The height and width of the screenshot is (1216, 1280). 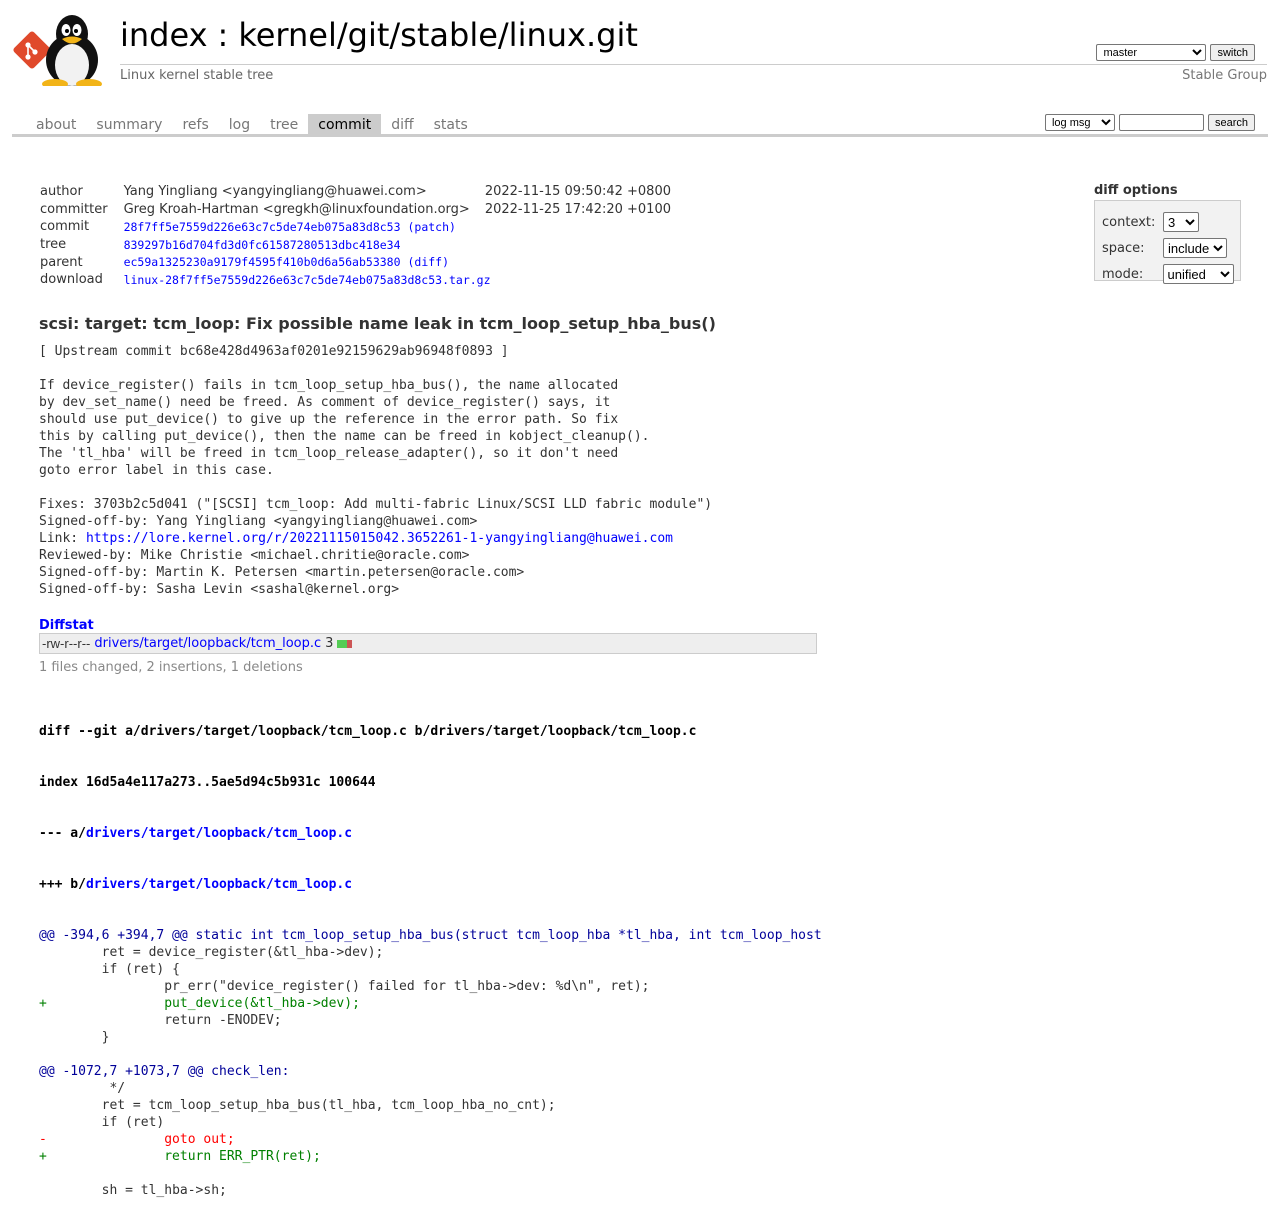 What do you see at coordinates (577, 209) in the screenshot?
I see `committer-date: 2022-11-25 17:42:20 +0100` at bounding box center [577, 209].